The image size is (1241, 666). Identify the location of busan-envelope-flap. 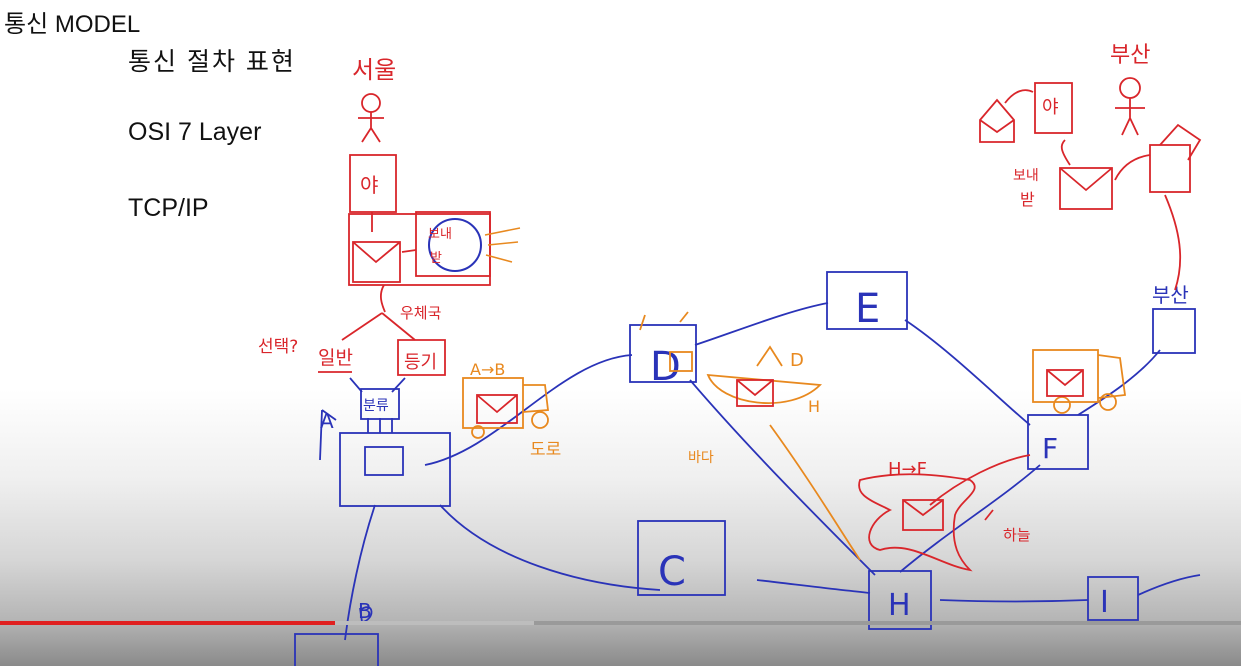
(1086, 179).